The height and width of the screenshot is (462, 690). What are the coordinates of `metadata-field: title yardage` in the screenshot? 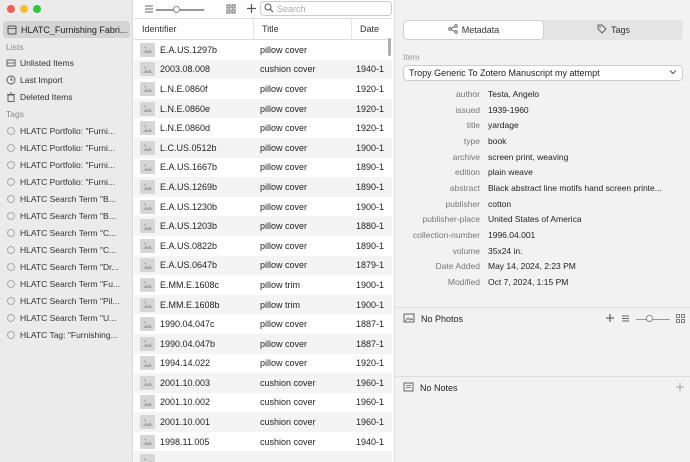 It's located at (542, 125).